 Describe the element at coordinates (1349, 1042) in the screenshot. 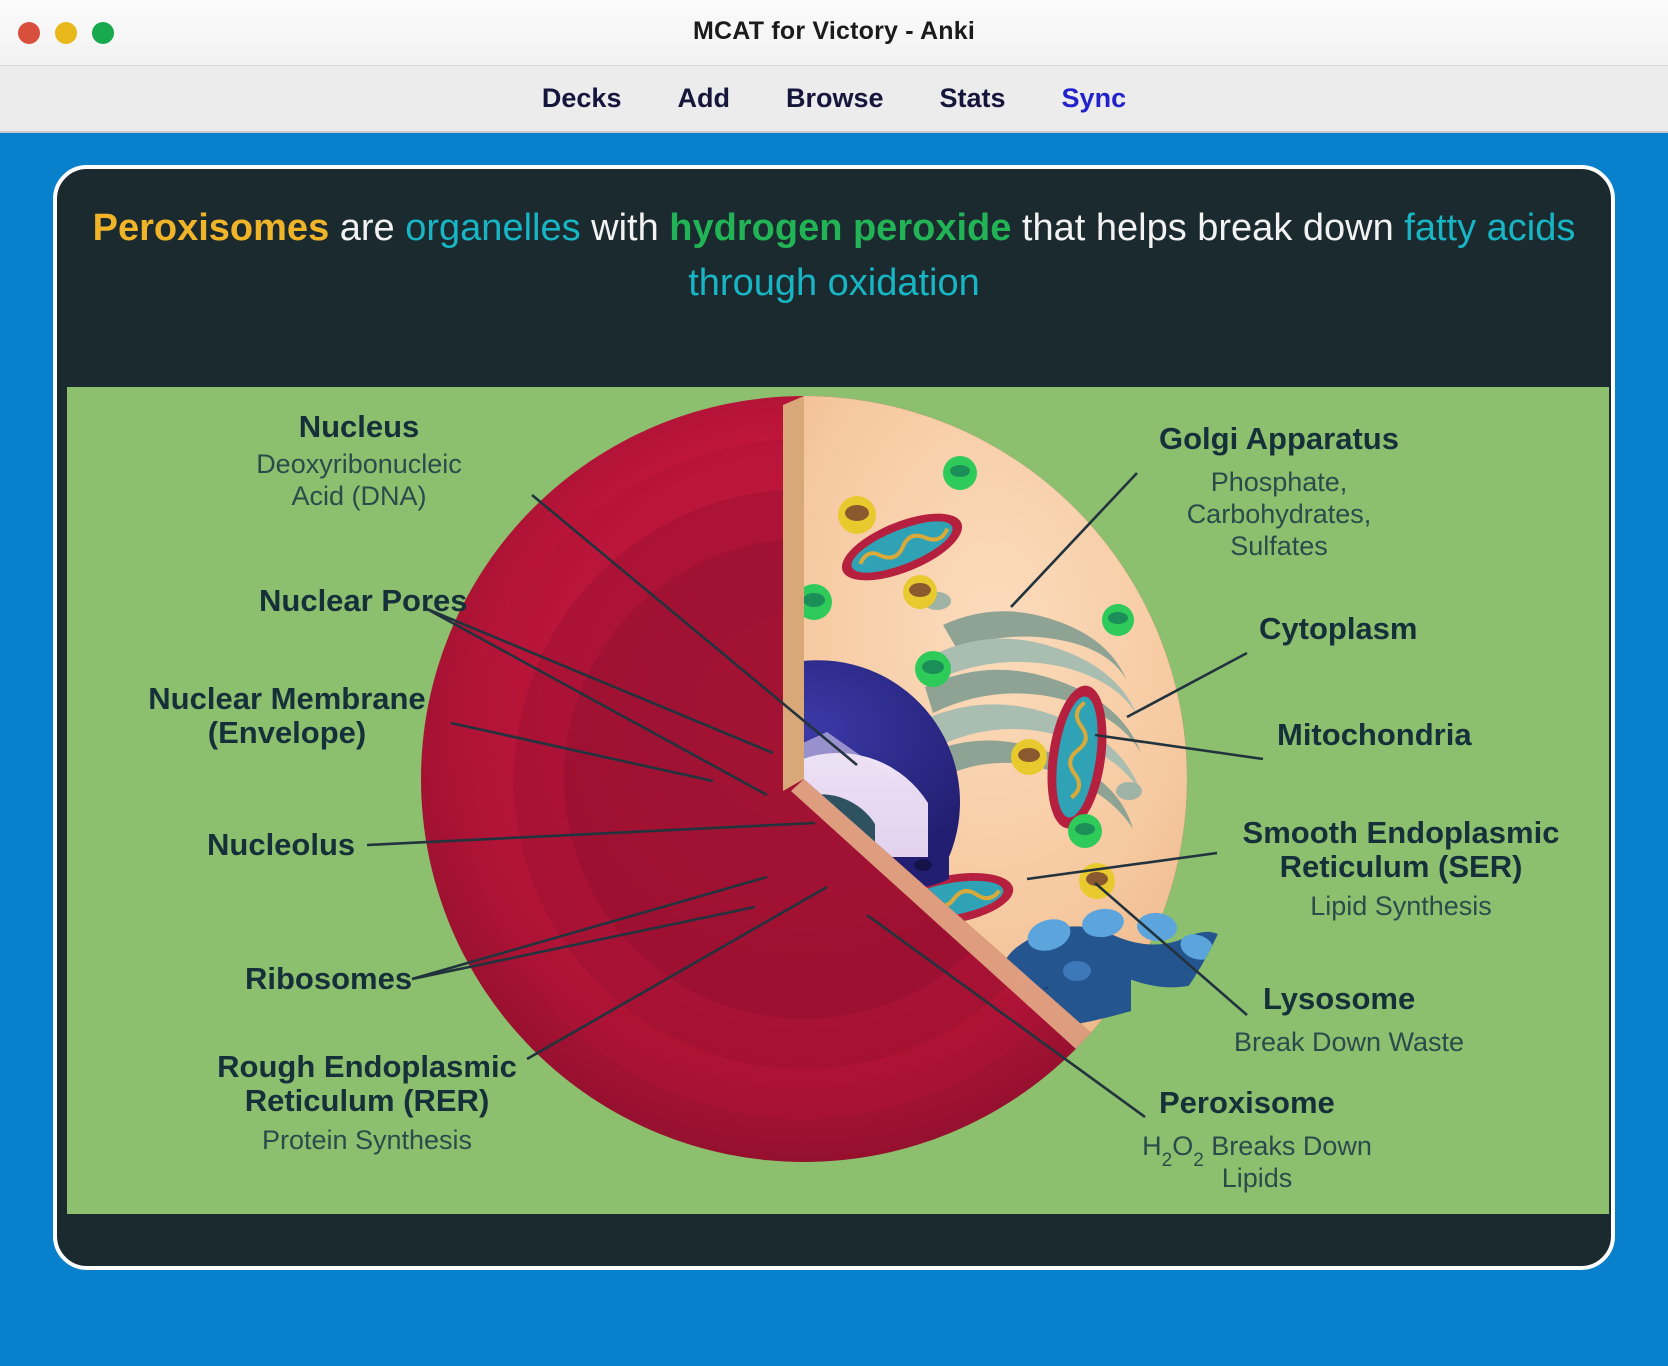

I see `label-lysosome-sub: Break Down Waste` at that location.